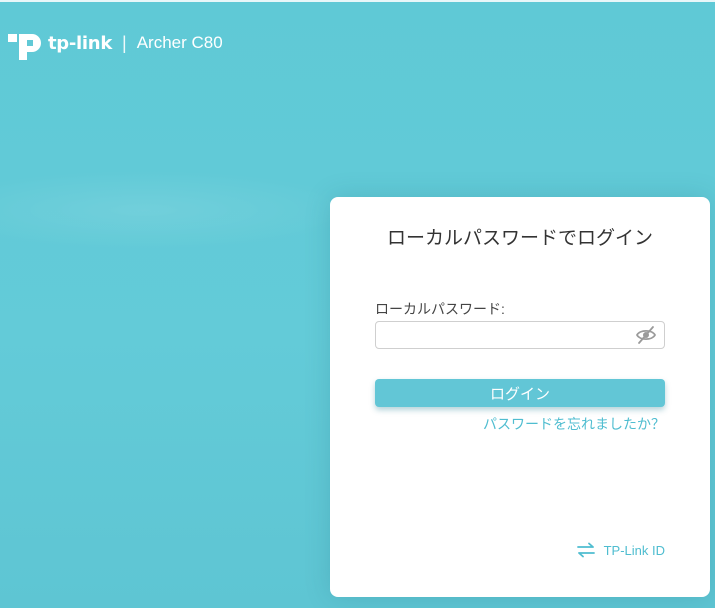 The image size is (715, 608). What do you see at coordinates (179, 42) in the screenshot?
I see `model-name: Archer C80` at bounding box center [179, 42].